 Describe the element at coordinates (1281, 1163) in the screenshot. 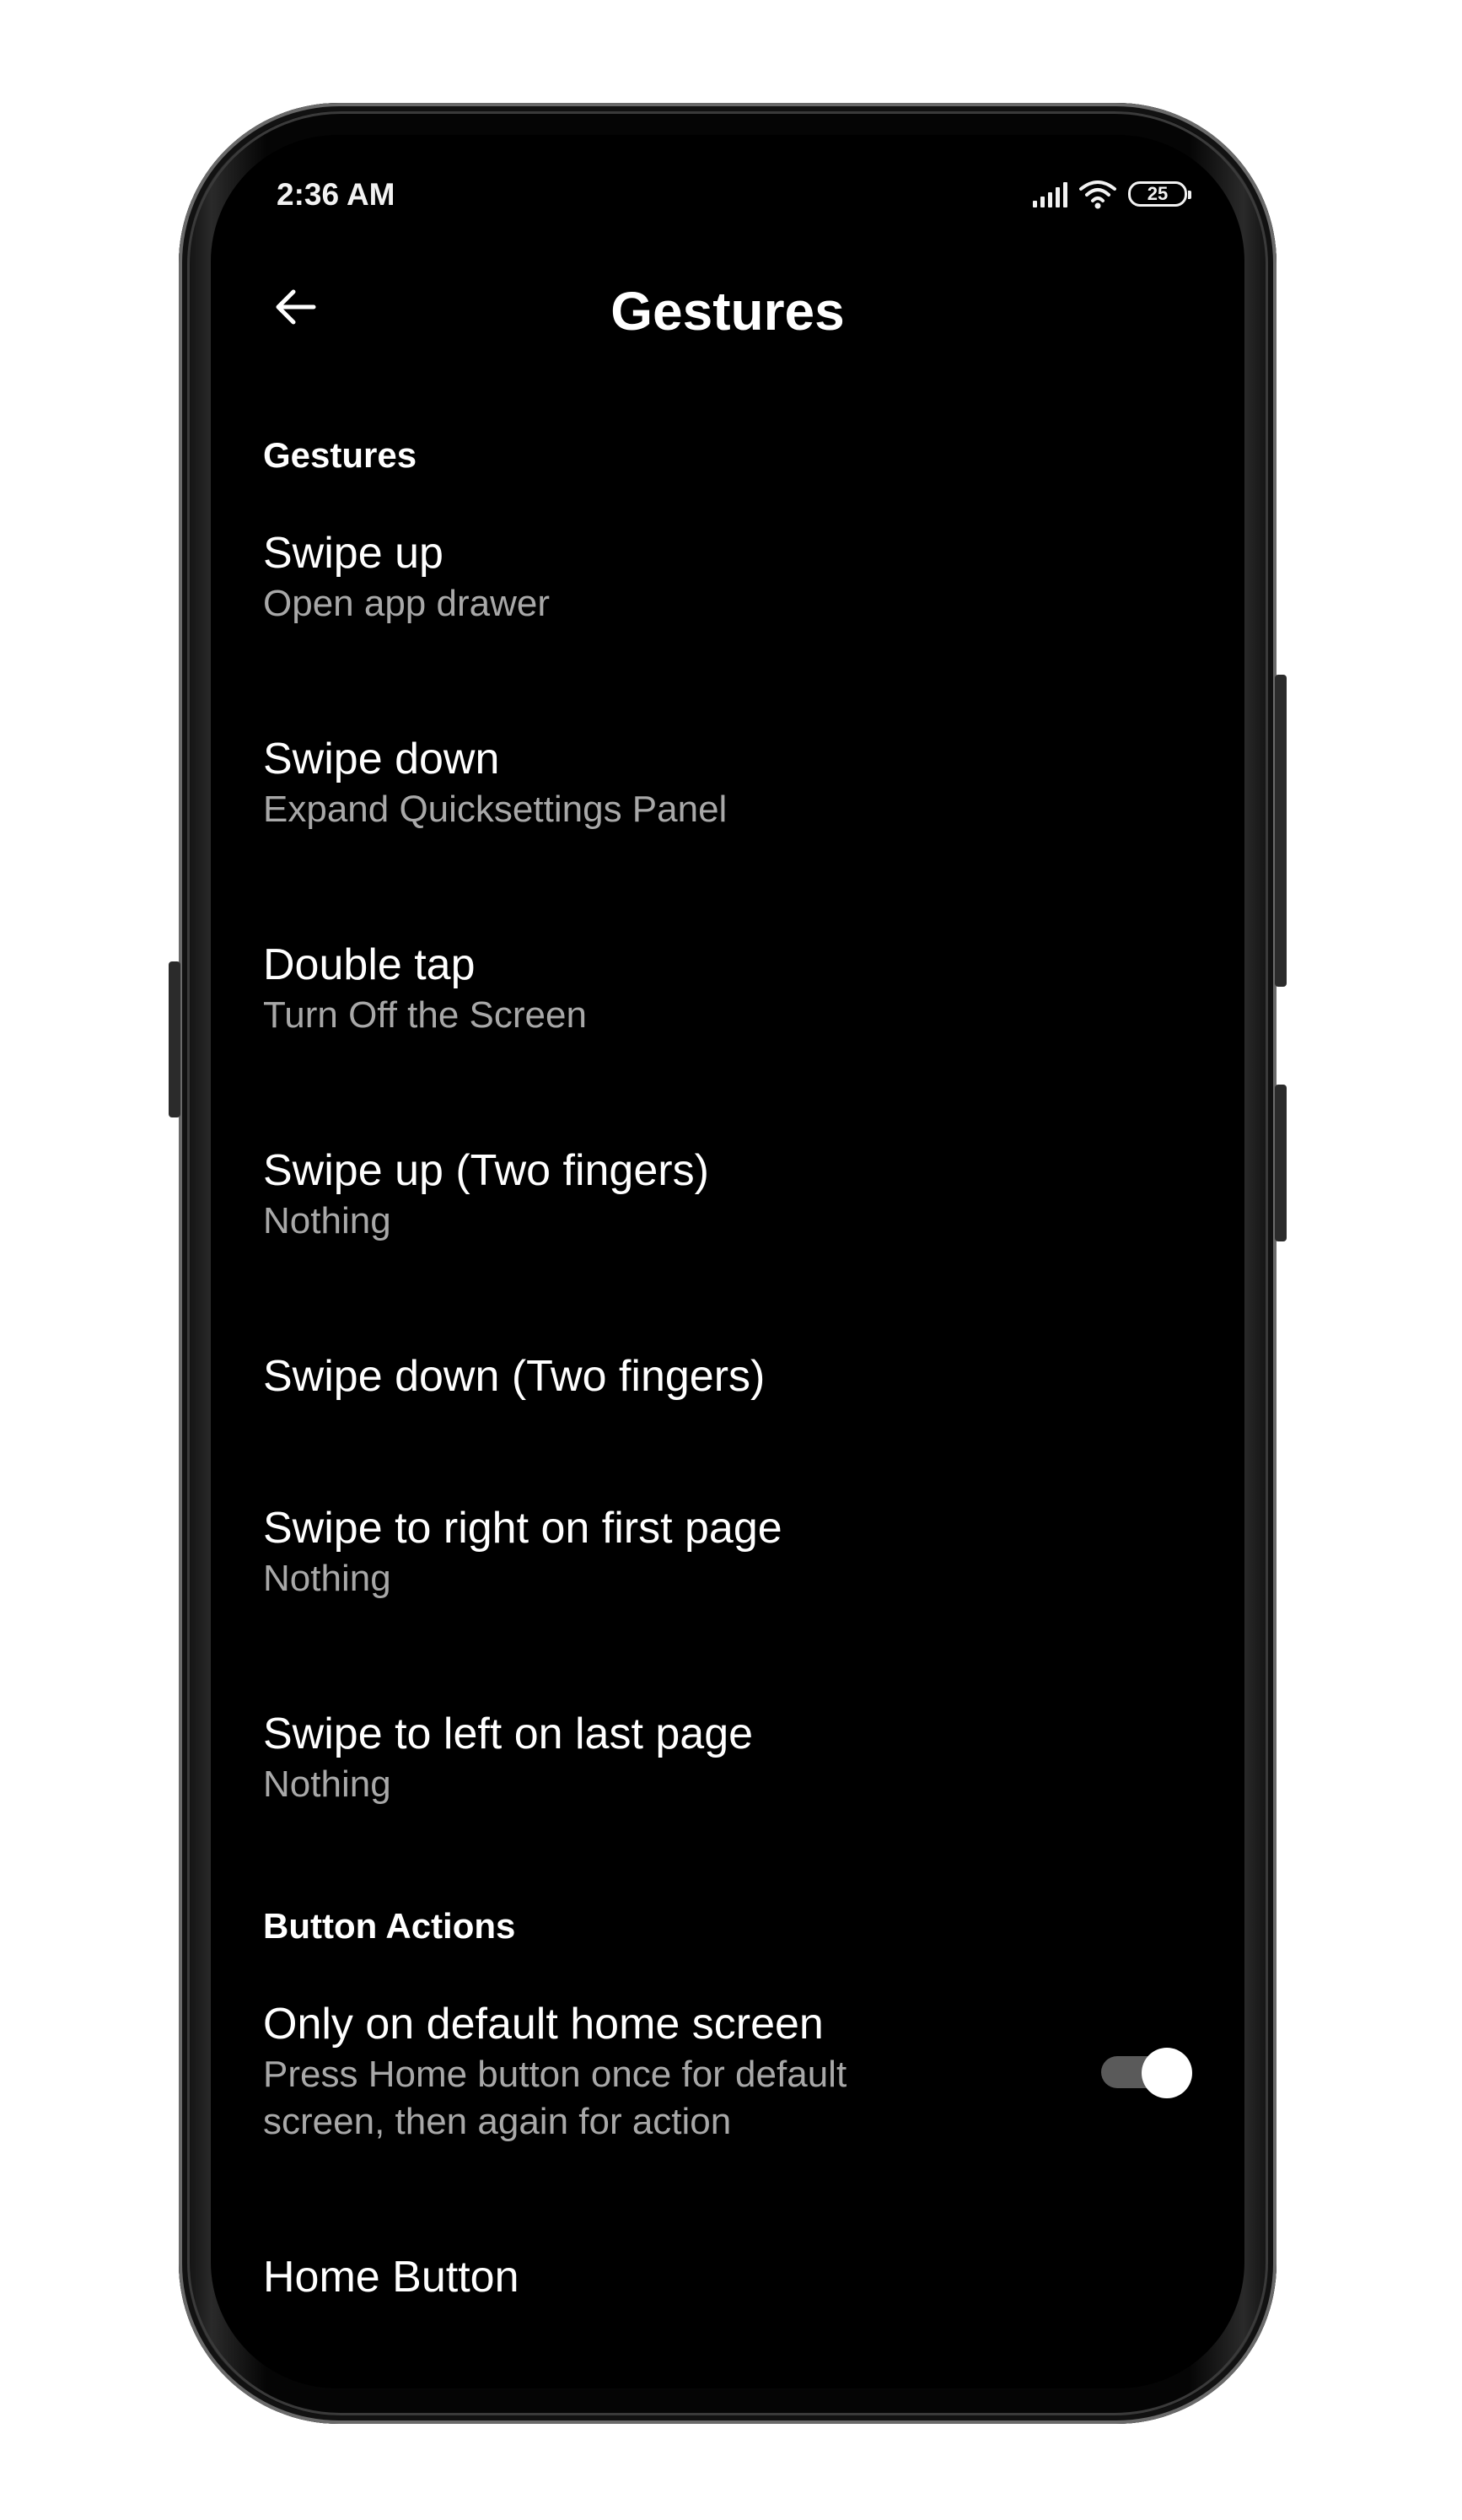

I see `phone-power-button` at that location.